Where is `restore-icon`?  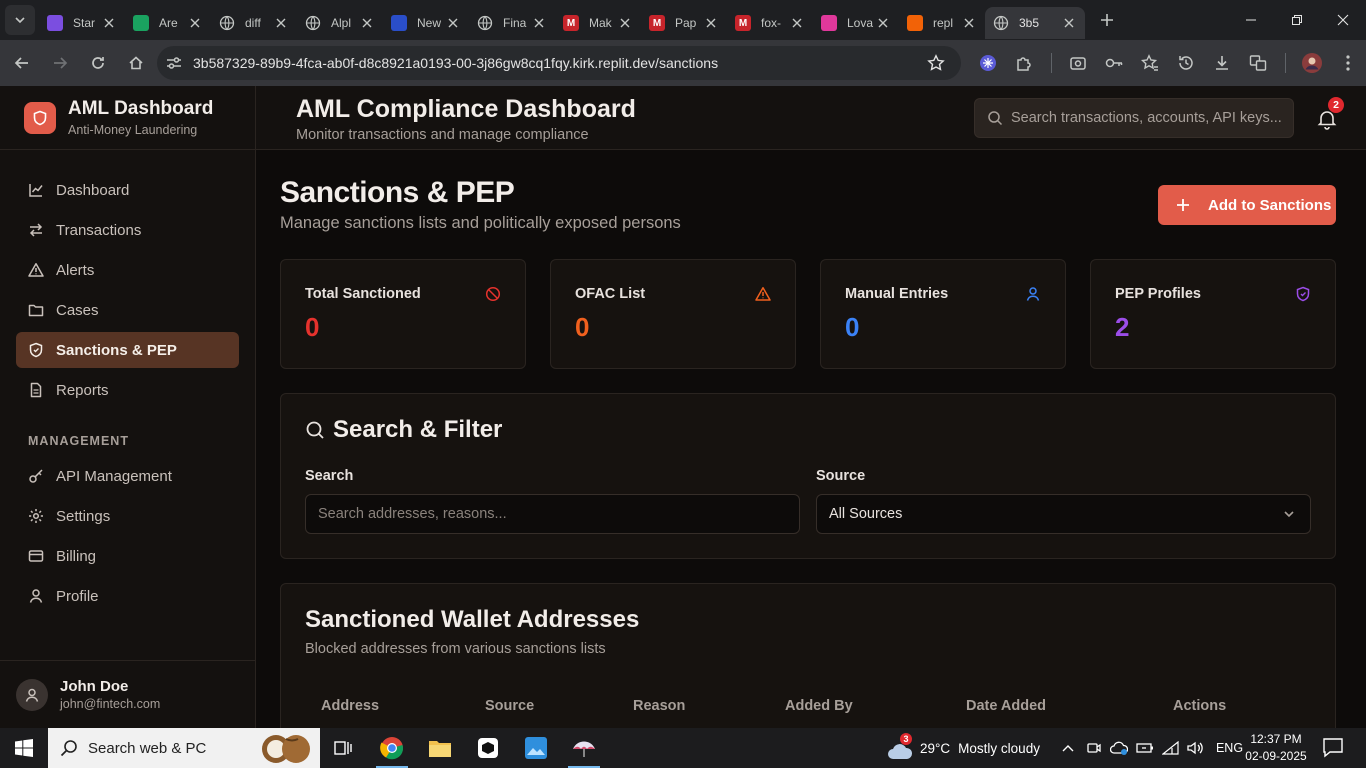 restore-icon is located at coordinates (1297, 20).